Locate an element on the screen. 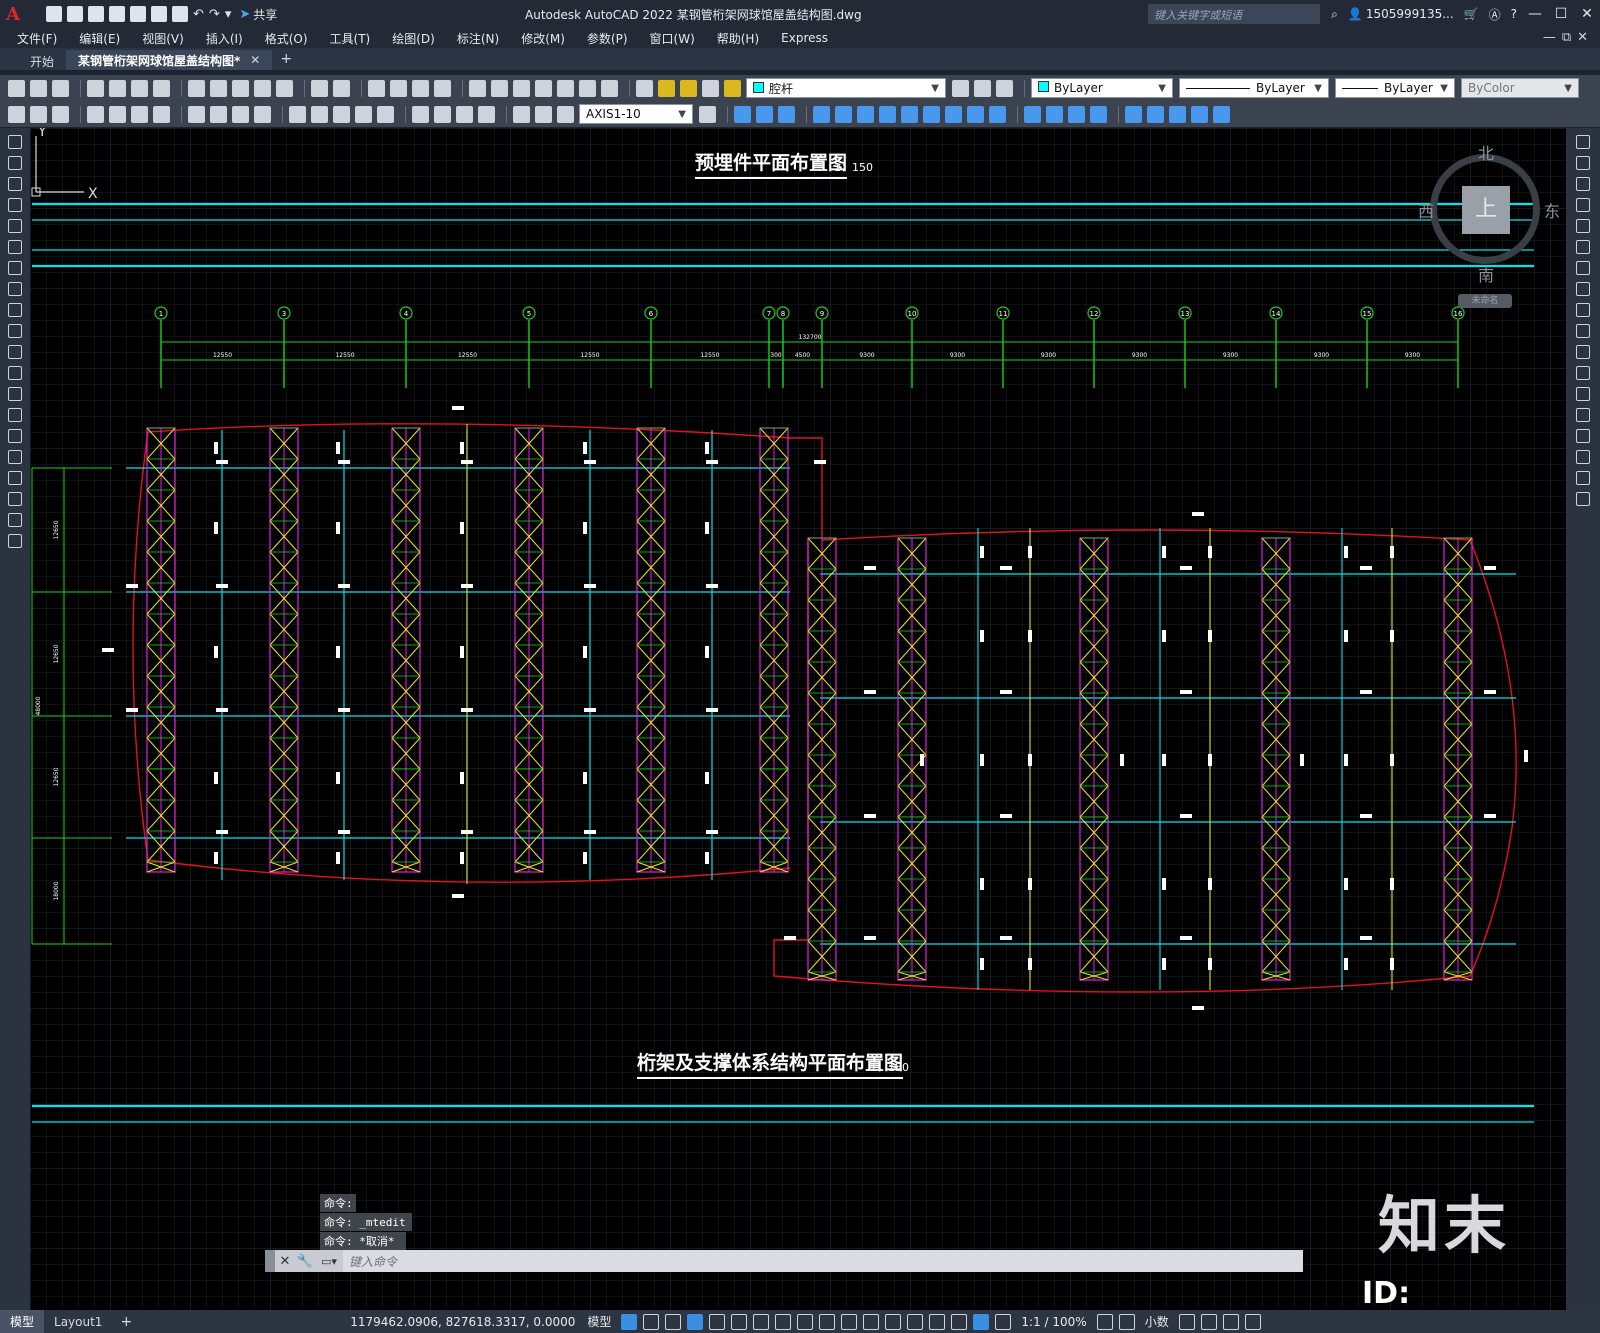 Image resolution: width=1600 pixels, height=1333 pixels. menu-window: 窗口(W) is located at coordinates (672, 38).